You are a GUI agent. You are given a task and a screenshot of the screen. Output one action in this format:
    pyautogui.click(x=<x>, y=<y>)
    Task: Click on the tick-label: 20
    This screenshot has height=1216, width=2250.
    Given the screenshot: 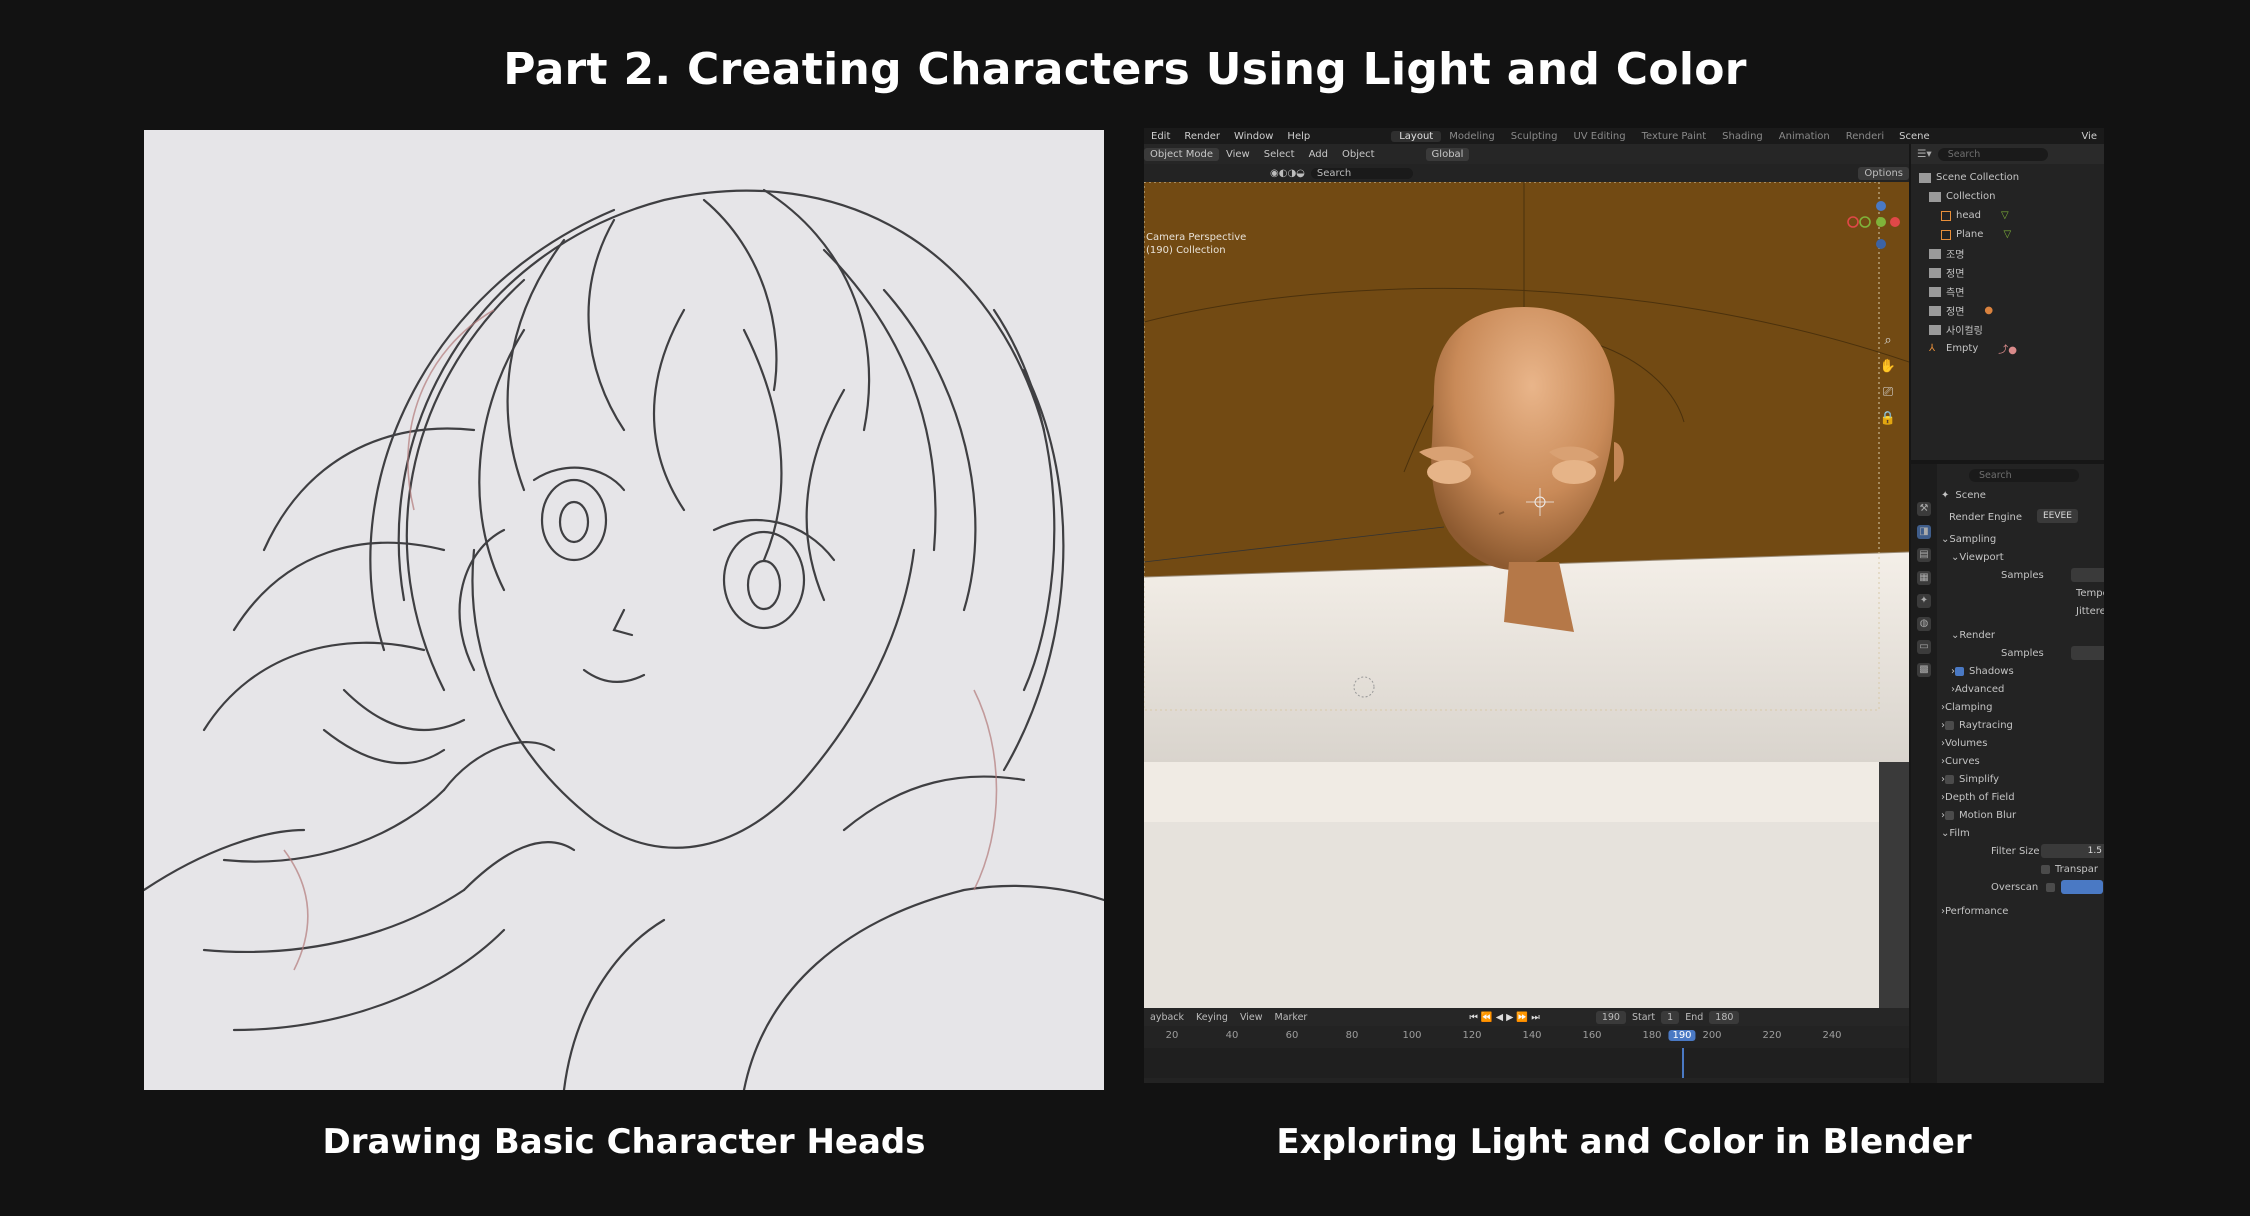 What is the action you would take?
    pyautogui.click(x=1172, y=1035)
    